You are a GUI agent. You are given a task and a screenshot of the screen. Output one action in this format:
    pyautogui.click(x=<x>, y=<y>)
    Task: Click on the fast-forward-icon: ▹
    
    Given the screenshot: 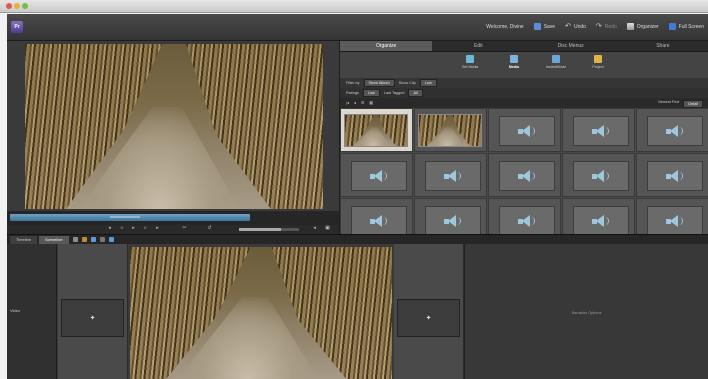 What is the action you would take?
    pyautogui.click(x=145, y=228)
    